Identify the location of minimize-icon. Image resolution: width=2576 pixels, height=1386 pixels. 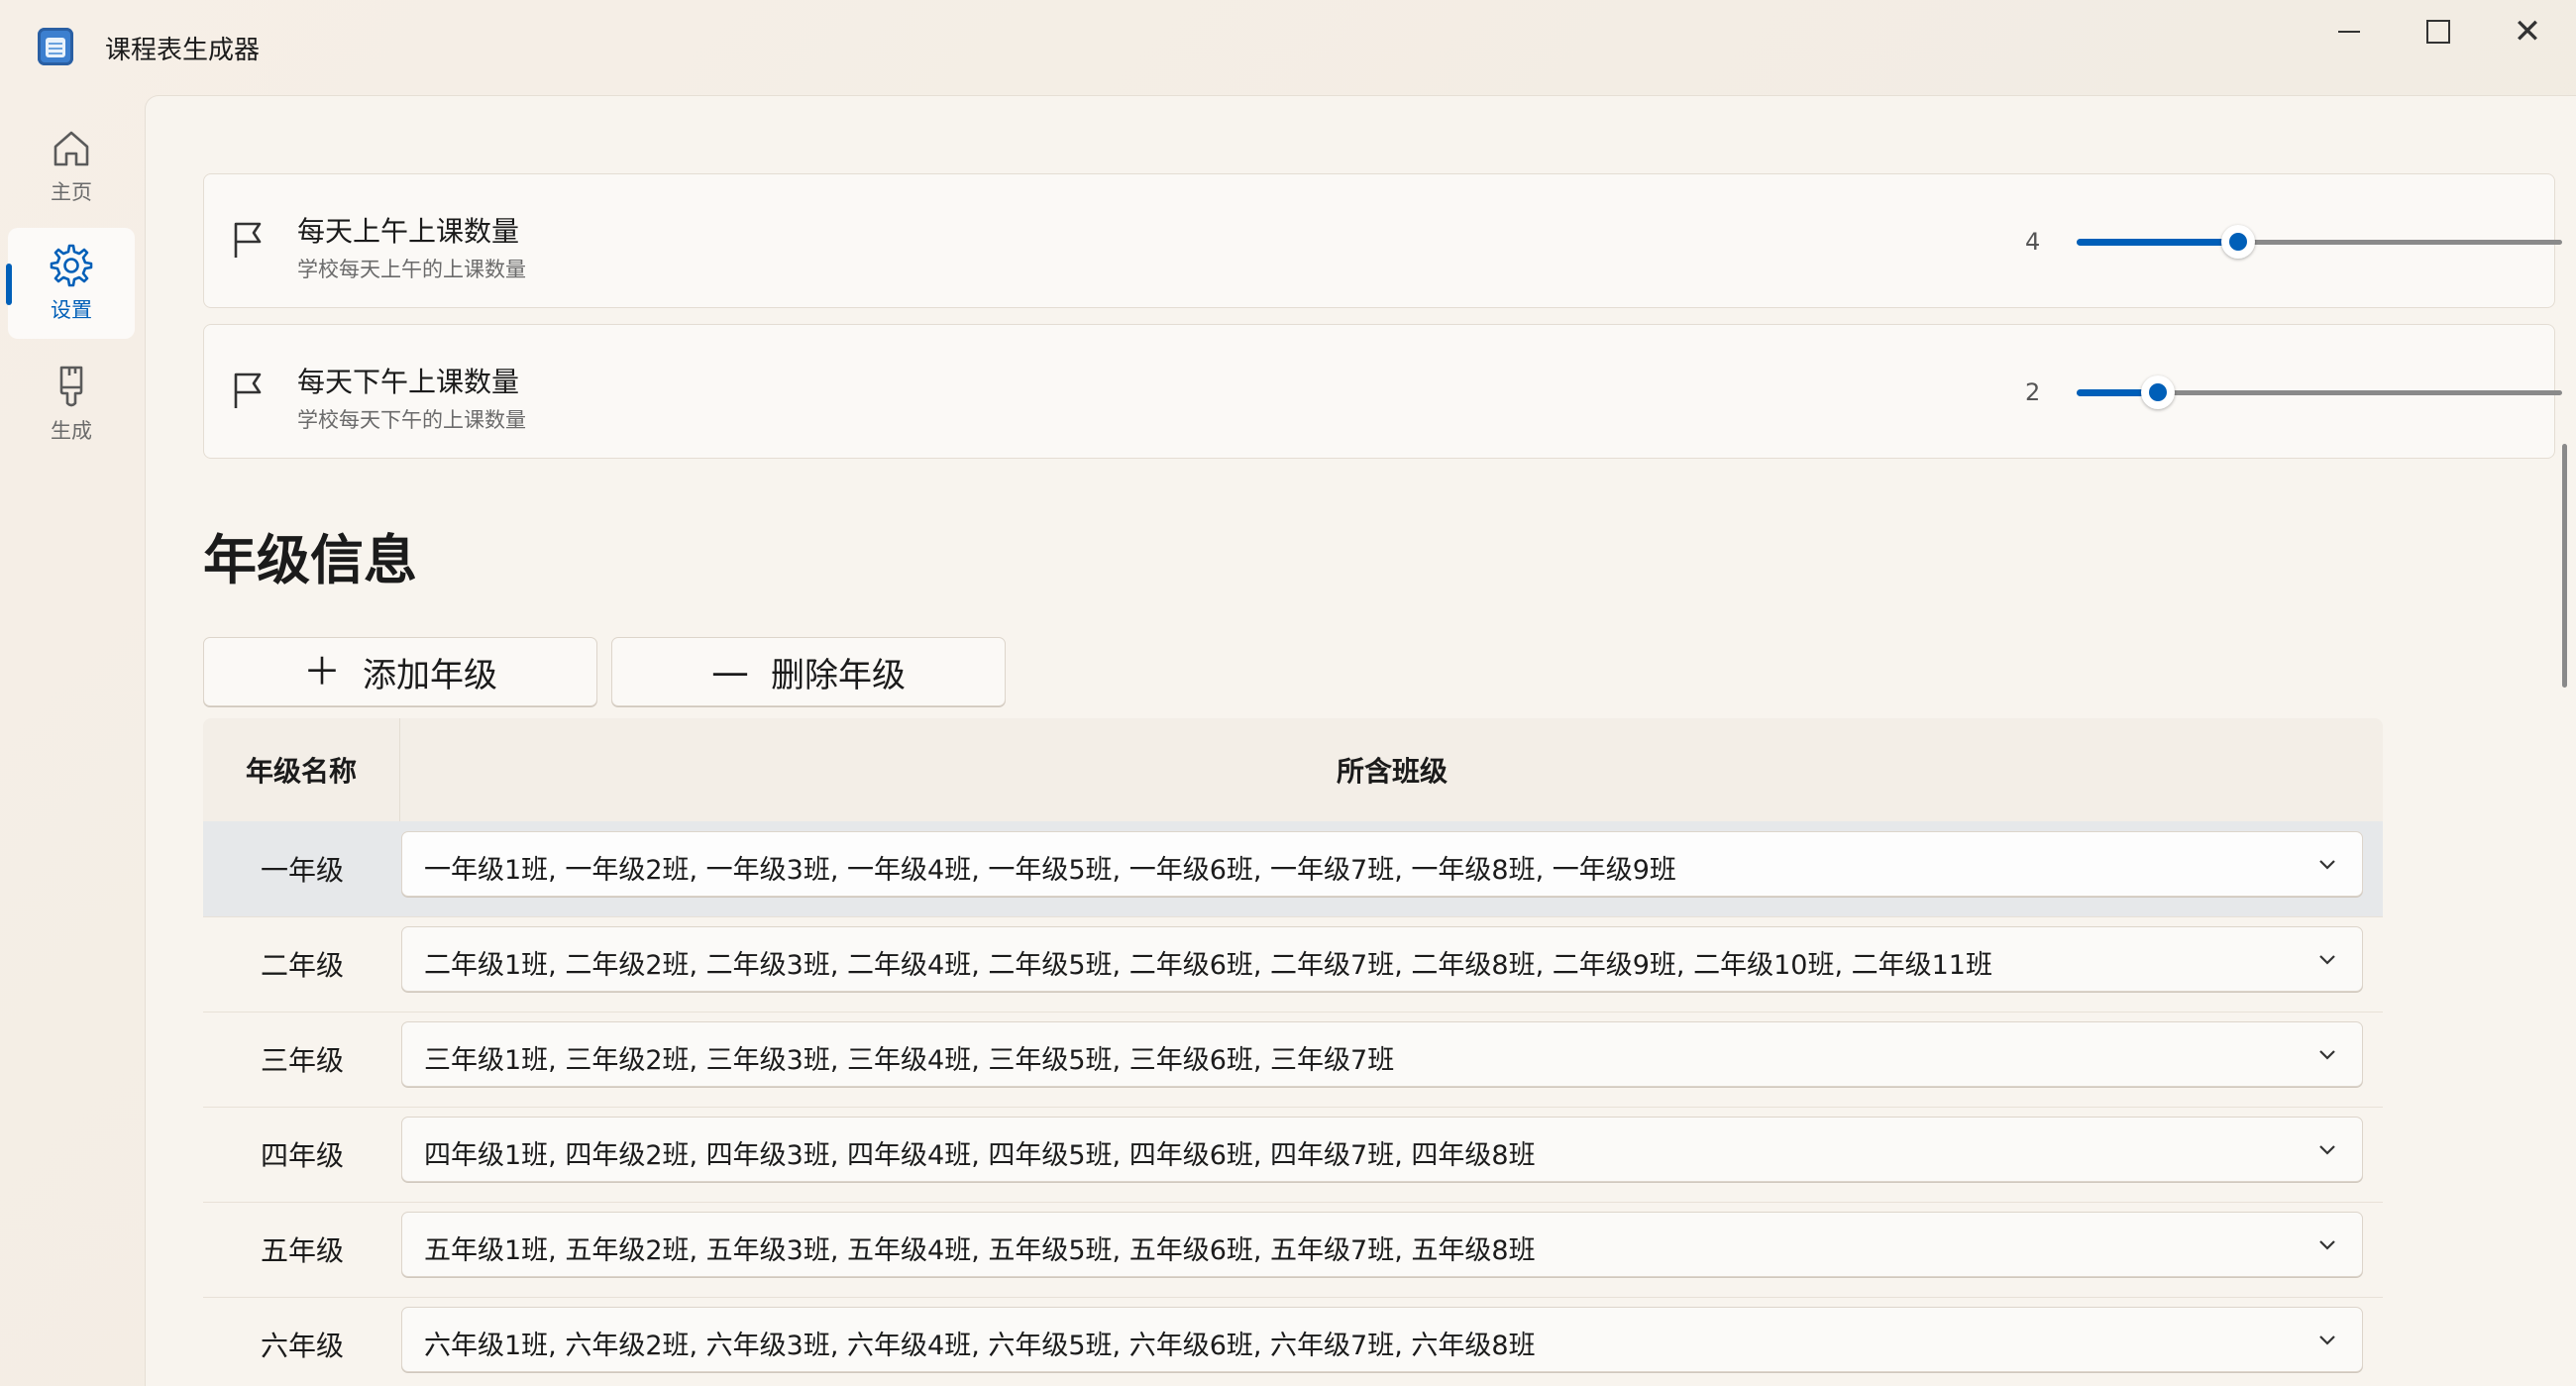
(2349, 32).